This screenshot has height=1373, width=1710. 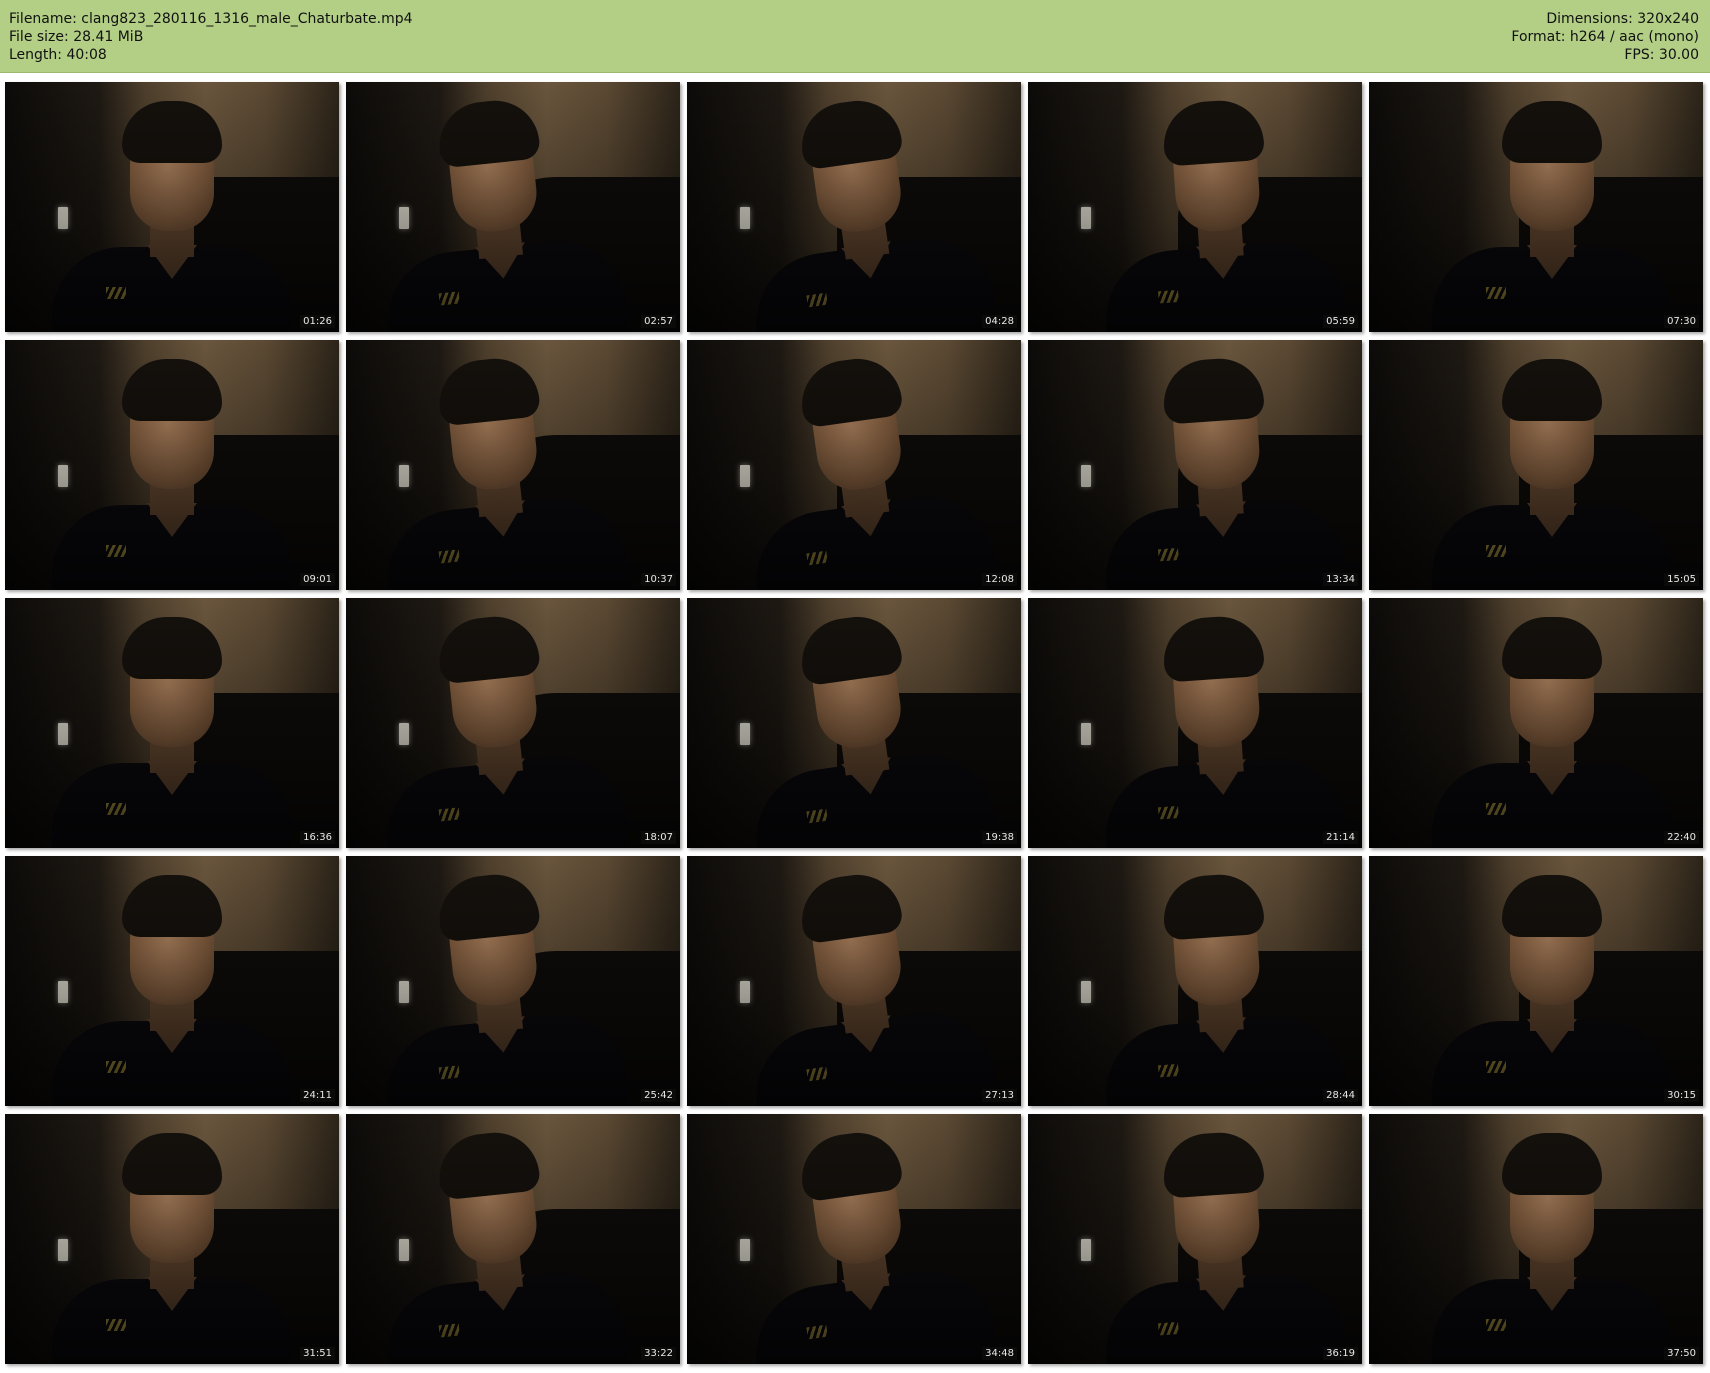 I want to click on fps-text: FPS: 30.00, so click(x=1661, y=55).